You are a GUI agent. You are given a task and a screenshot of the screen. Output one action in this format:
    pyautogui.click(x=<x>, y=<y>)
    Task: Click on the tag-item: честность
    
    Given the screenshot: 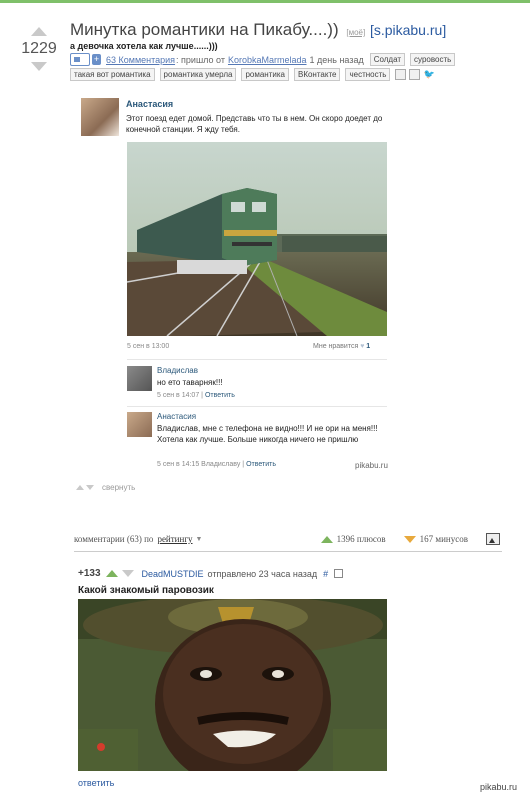 What is the action you would take?
    pyautogui.click(x=368, y=74)
    